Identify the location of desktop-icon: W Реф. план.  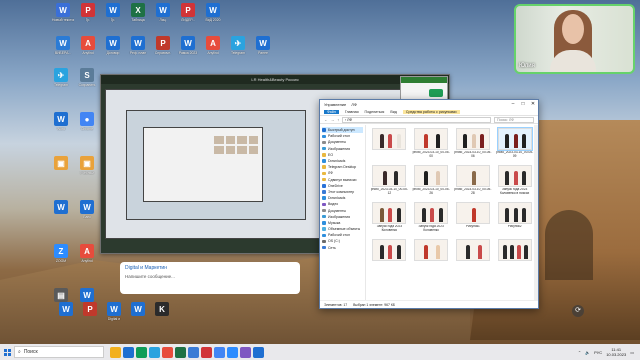
(138, 45).